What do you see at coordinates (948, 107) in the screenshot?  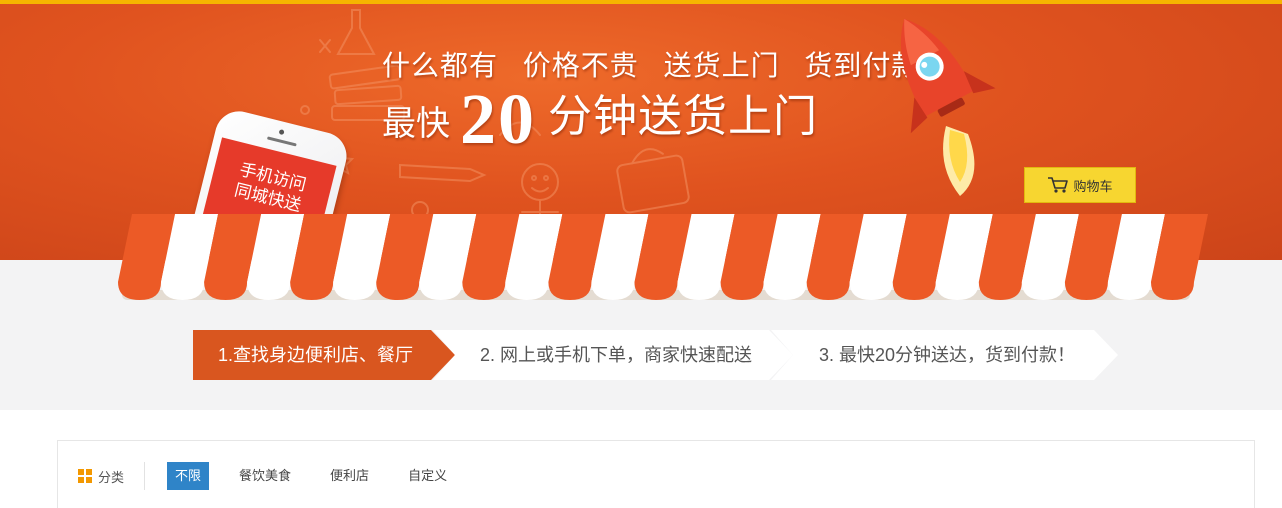 I see `rocket-icon` at bounding box center [948, 107].